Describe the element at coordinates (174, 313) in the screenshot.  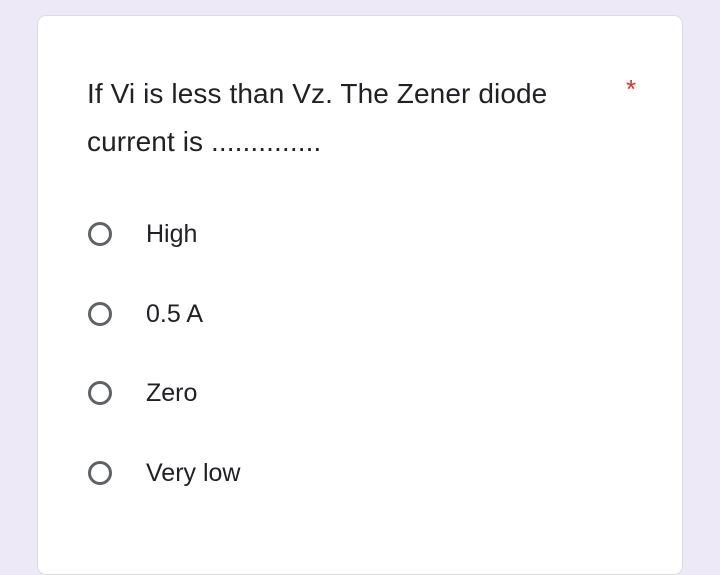
I see `option-label: 0.5 A` at that location.